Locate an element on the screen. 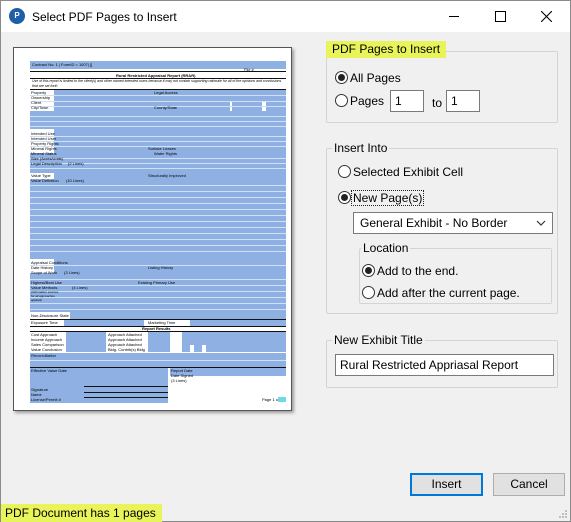 This screenshot has width=571, height=522. new-pages-label: New Page(s) is located at coordinates (387, 198).